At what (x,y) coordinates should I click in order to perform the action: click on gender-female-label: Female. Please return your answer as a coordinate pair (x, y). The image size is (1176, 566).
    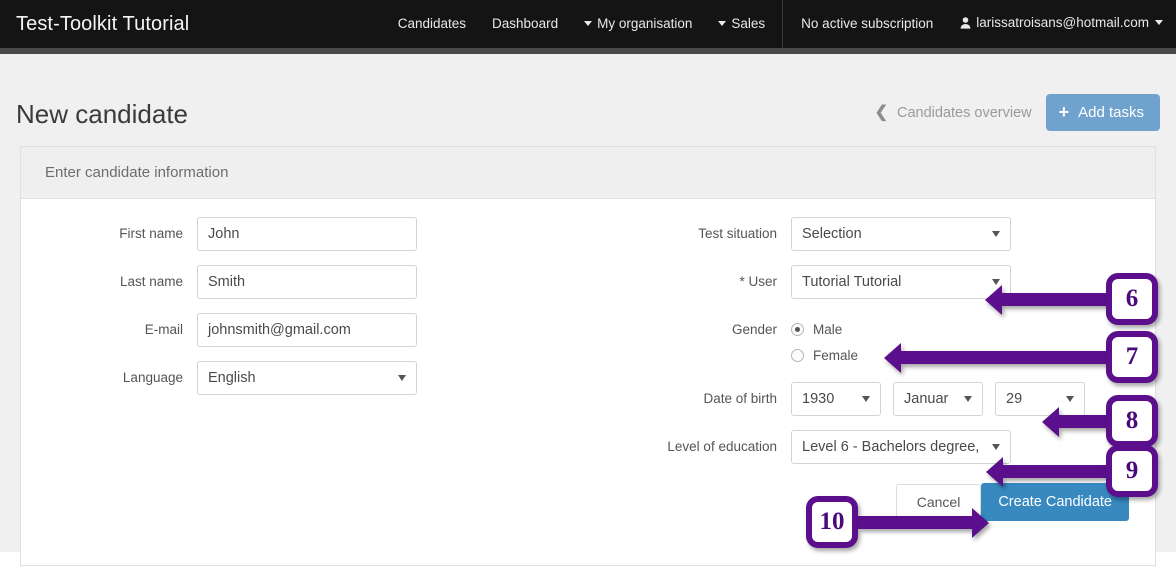
    Looking at the image, I should click on (836, 355).